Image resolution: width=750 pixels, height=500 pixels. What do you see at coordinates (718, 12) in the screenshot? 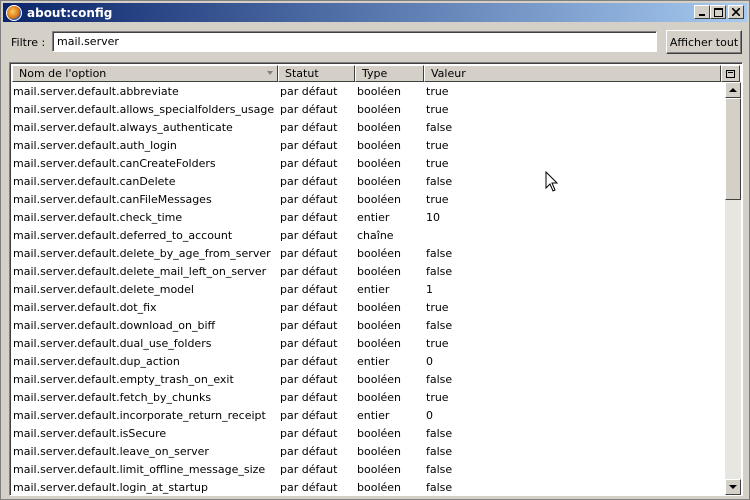
I see `maximize-button` at bounding box center [718, 12].